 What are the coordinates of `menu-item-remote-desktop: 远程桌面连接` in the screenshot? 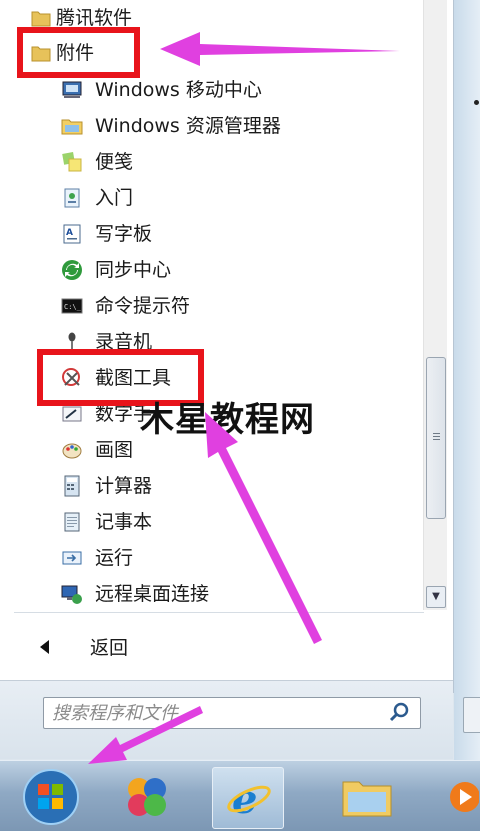 It's located at (210, 594).